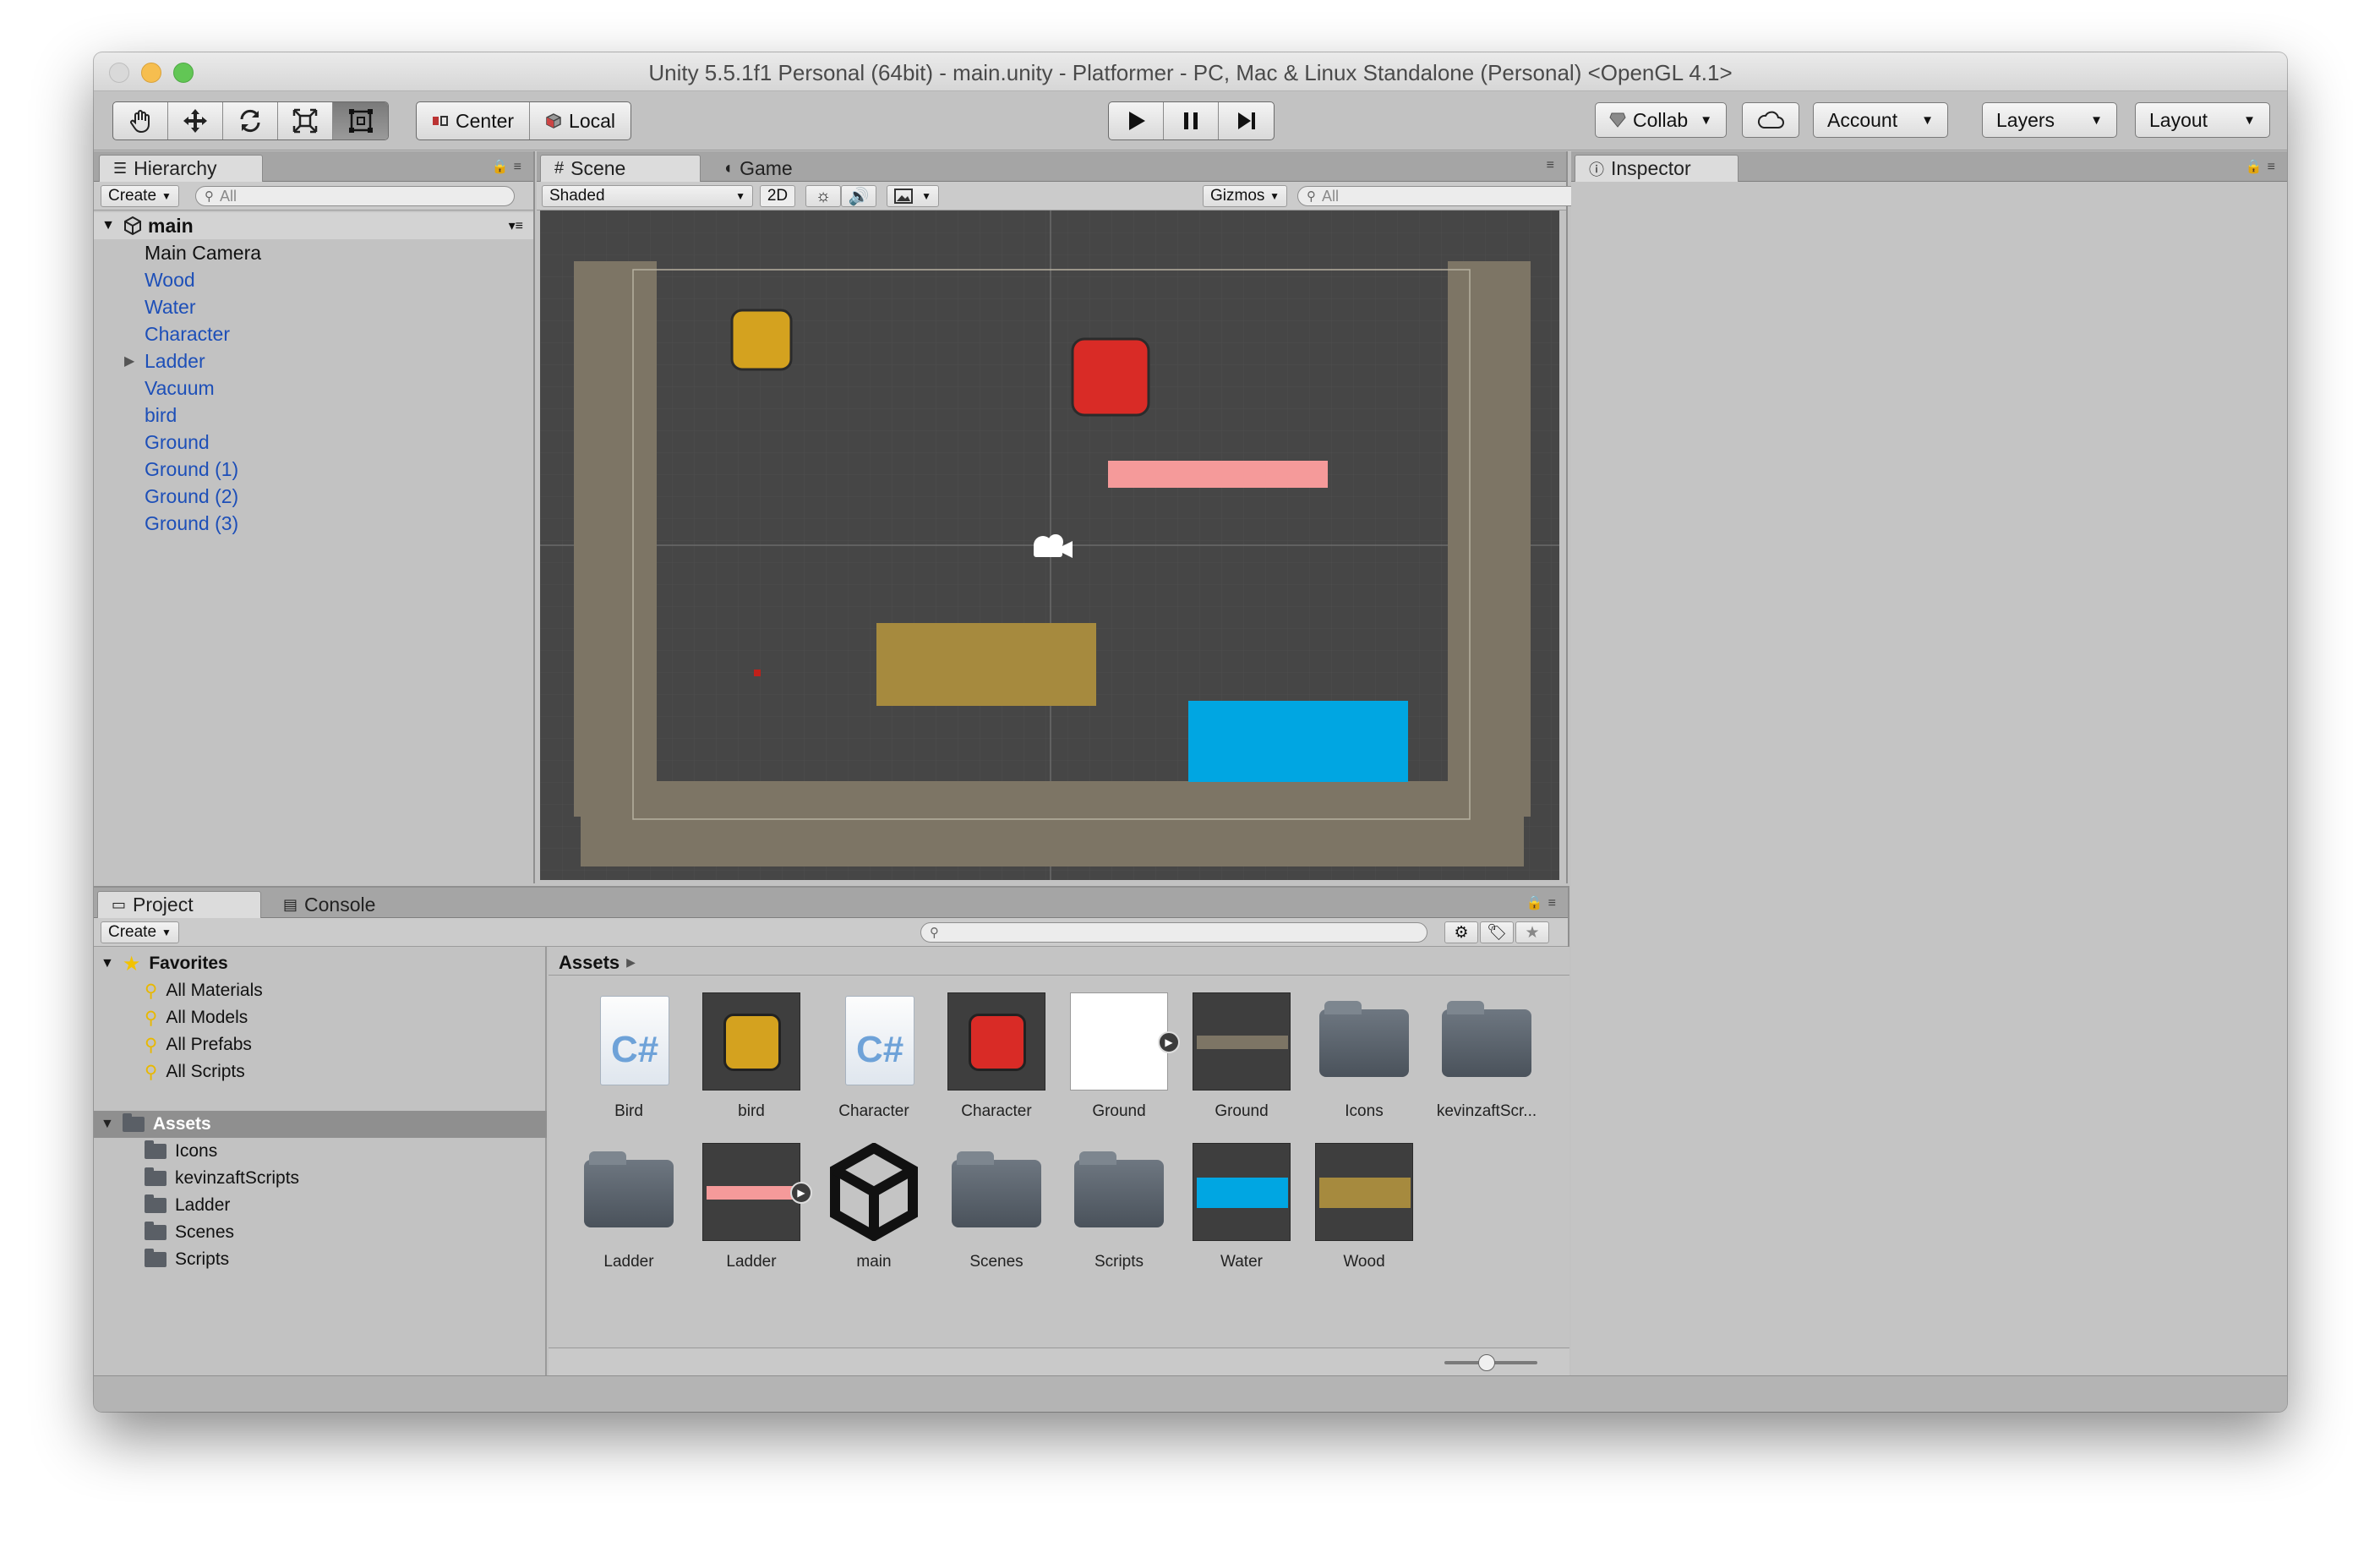  I want to click on pause-button, so click(1192, 120).